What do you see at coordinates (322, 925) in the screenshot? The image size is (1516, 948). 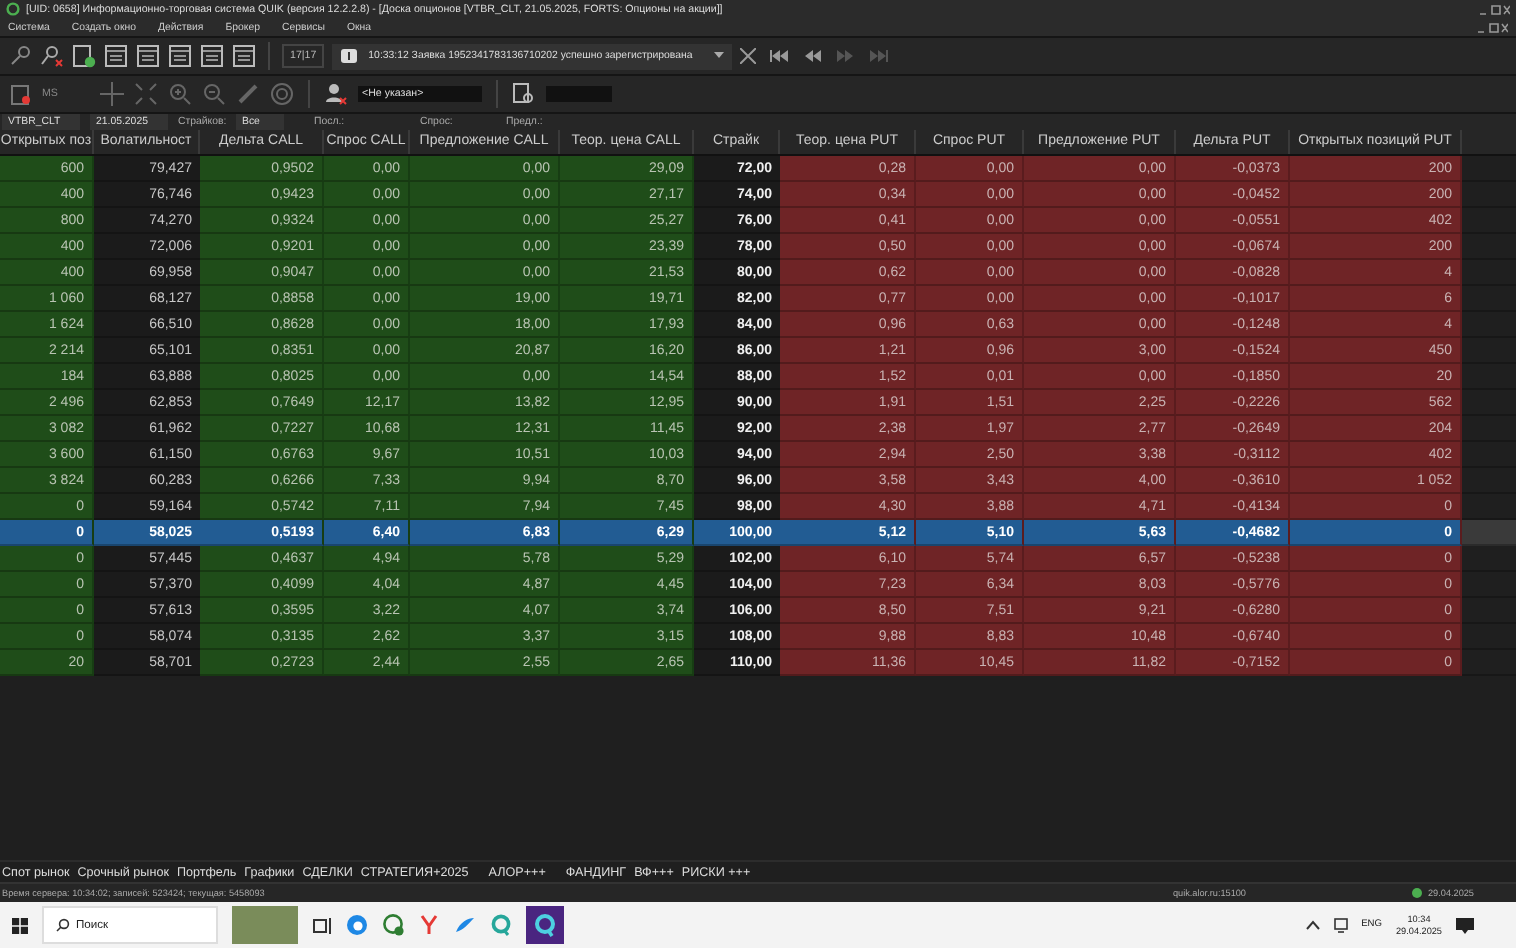 I see `task-view-icon` at bounding box center [322, 925].